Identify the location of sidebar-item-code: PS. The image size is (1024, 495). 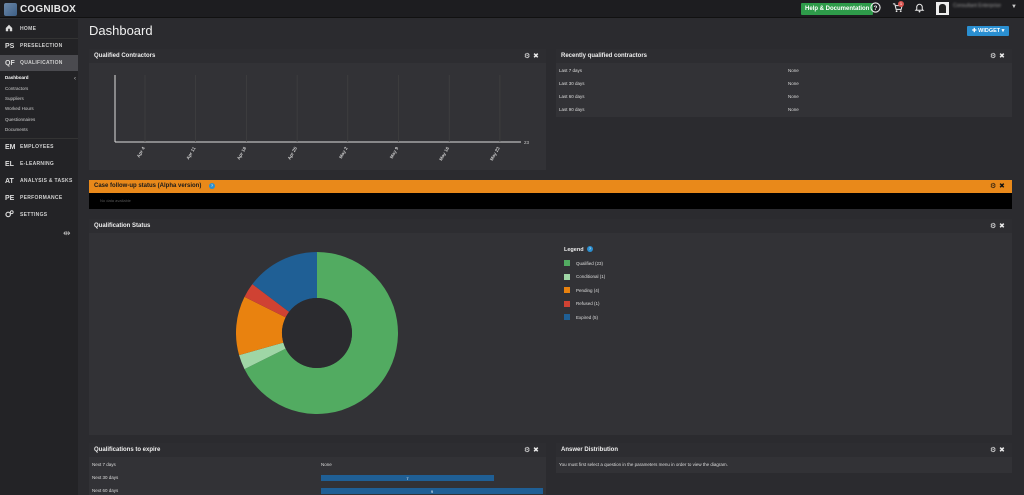
(10, 46).